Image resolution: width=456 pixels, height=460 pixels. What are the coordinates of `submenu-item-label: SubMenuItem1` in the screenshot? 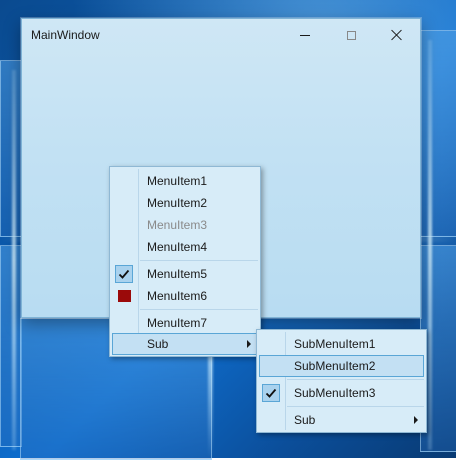 It's located at (335, 344).